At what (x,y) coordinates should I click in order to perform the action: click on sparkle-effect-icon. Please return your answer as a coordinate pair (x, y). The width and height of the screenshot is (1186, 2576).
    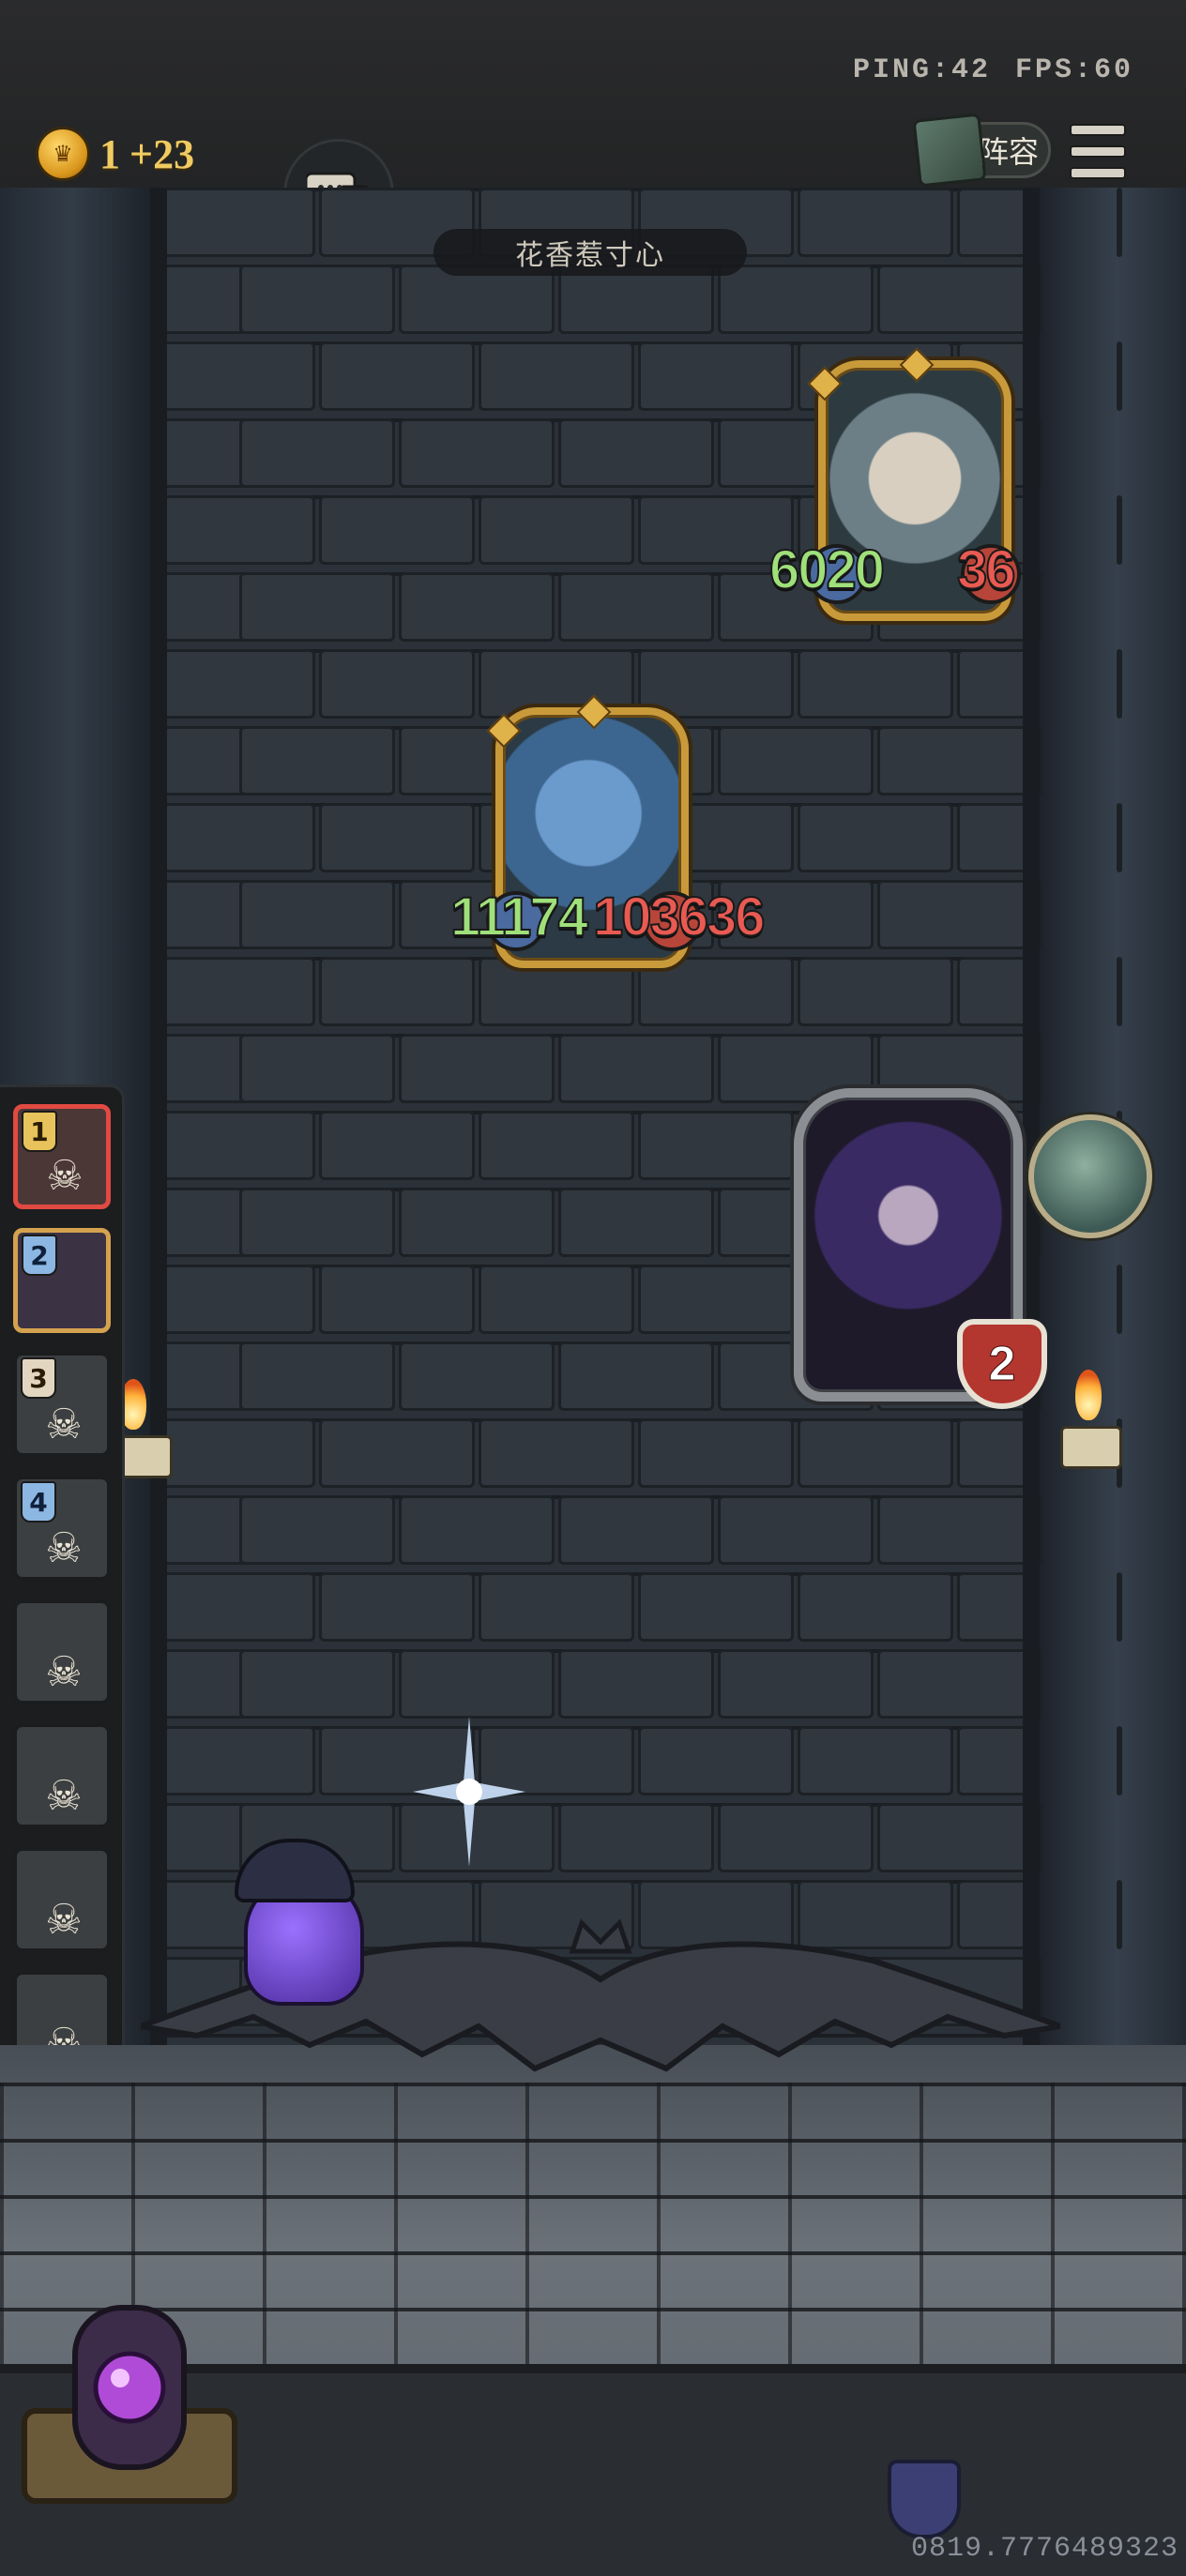
    Looking at the image, I should click on (469, 1792).